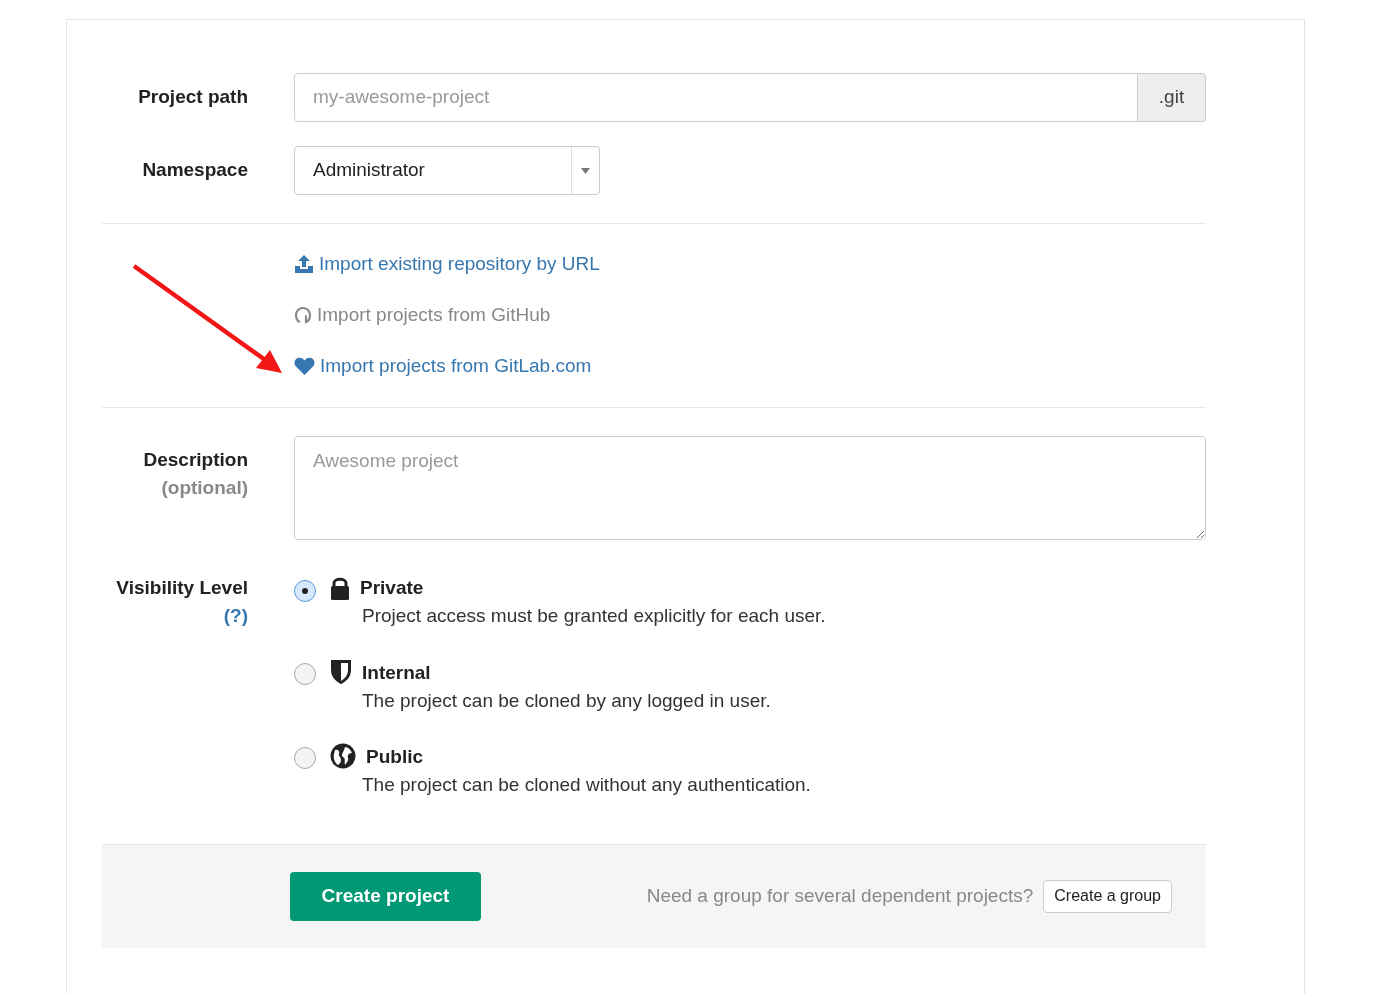  Describe the element at coordinates (1107, 896) in the screenshot. I see `create-group-button: Create a group` at that location.